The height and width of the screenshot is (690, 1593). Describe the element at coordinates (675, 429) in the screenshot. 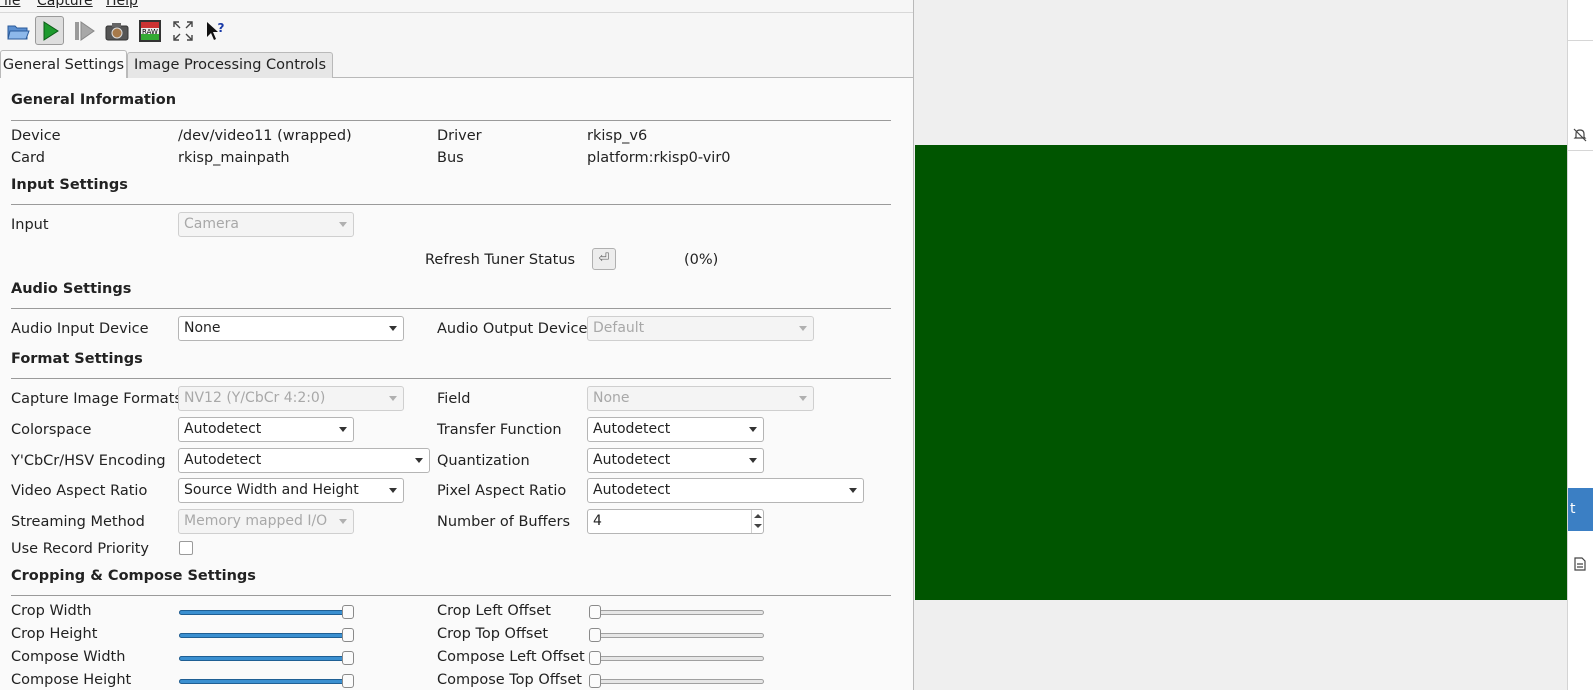

I see `transfer-function-select: Autodetect` at that location.